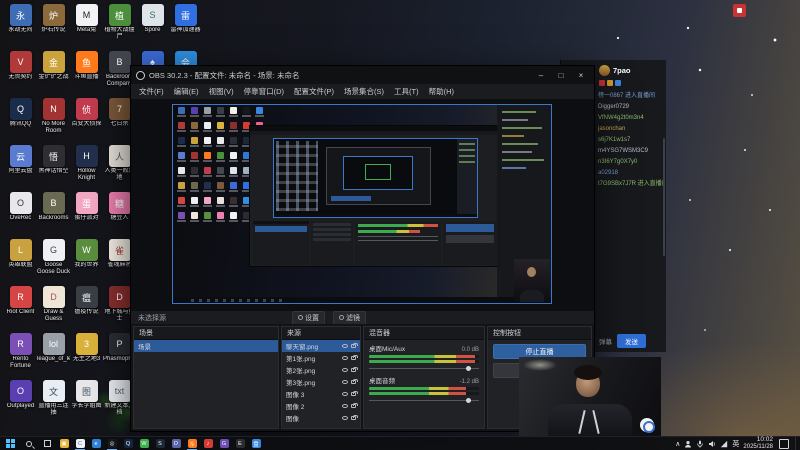 The height and width of the screenshot is (450, 800). I want to click on taskbar-app-icon: E, so click(240, 443).